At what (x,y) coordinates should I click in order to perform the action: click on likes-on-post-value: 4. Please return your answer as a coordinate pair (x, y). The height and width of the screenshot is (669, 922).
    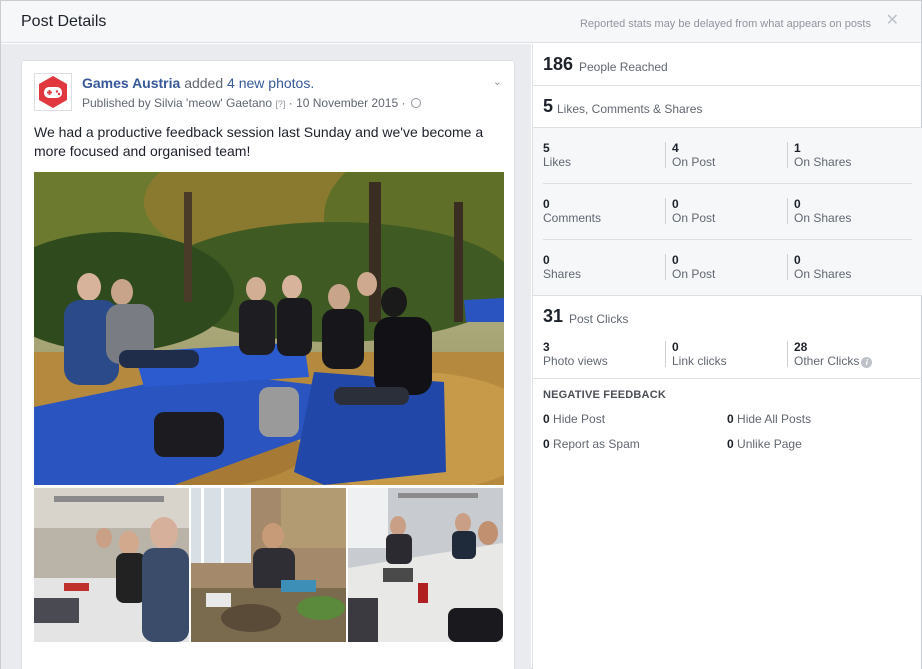
    Looking at the image, I should click on (675, 148).